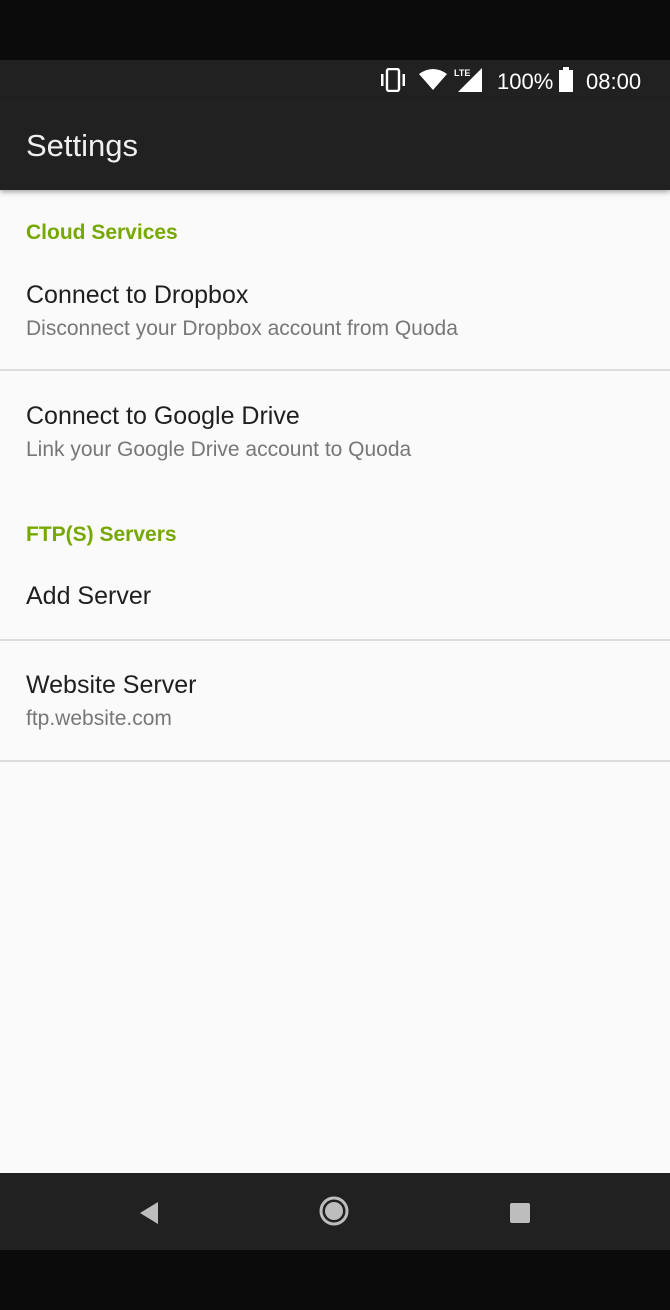 This screenshot has width=670, height=1310. What do you see at coordinates (566, 82) in the screenshot?
I see `battery-icon` at bounding box center [566, 82].